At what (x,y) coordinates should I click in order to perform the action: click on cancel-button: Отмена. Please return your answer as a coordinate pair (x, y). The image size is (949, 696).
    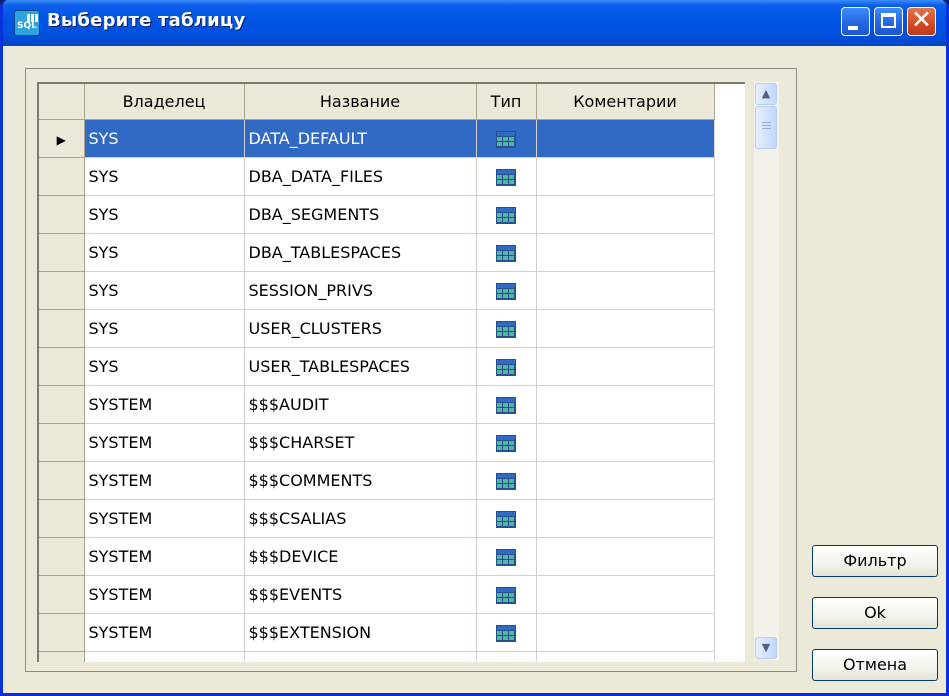
    Looking at the image, I should click on (875, 665).